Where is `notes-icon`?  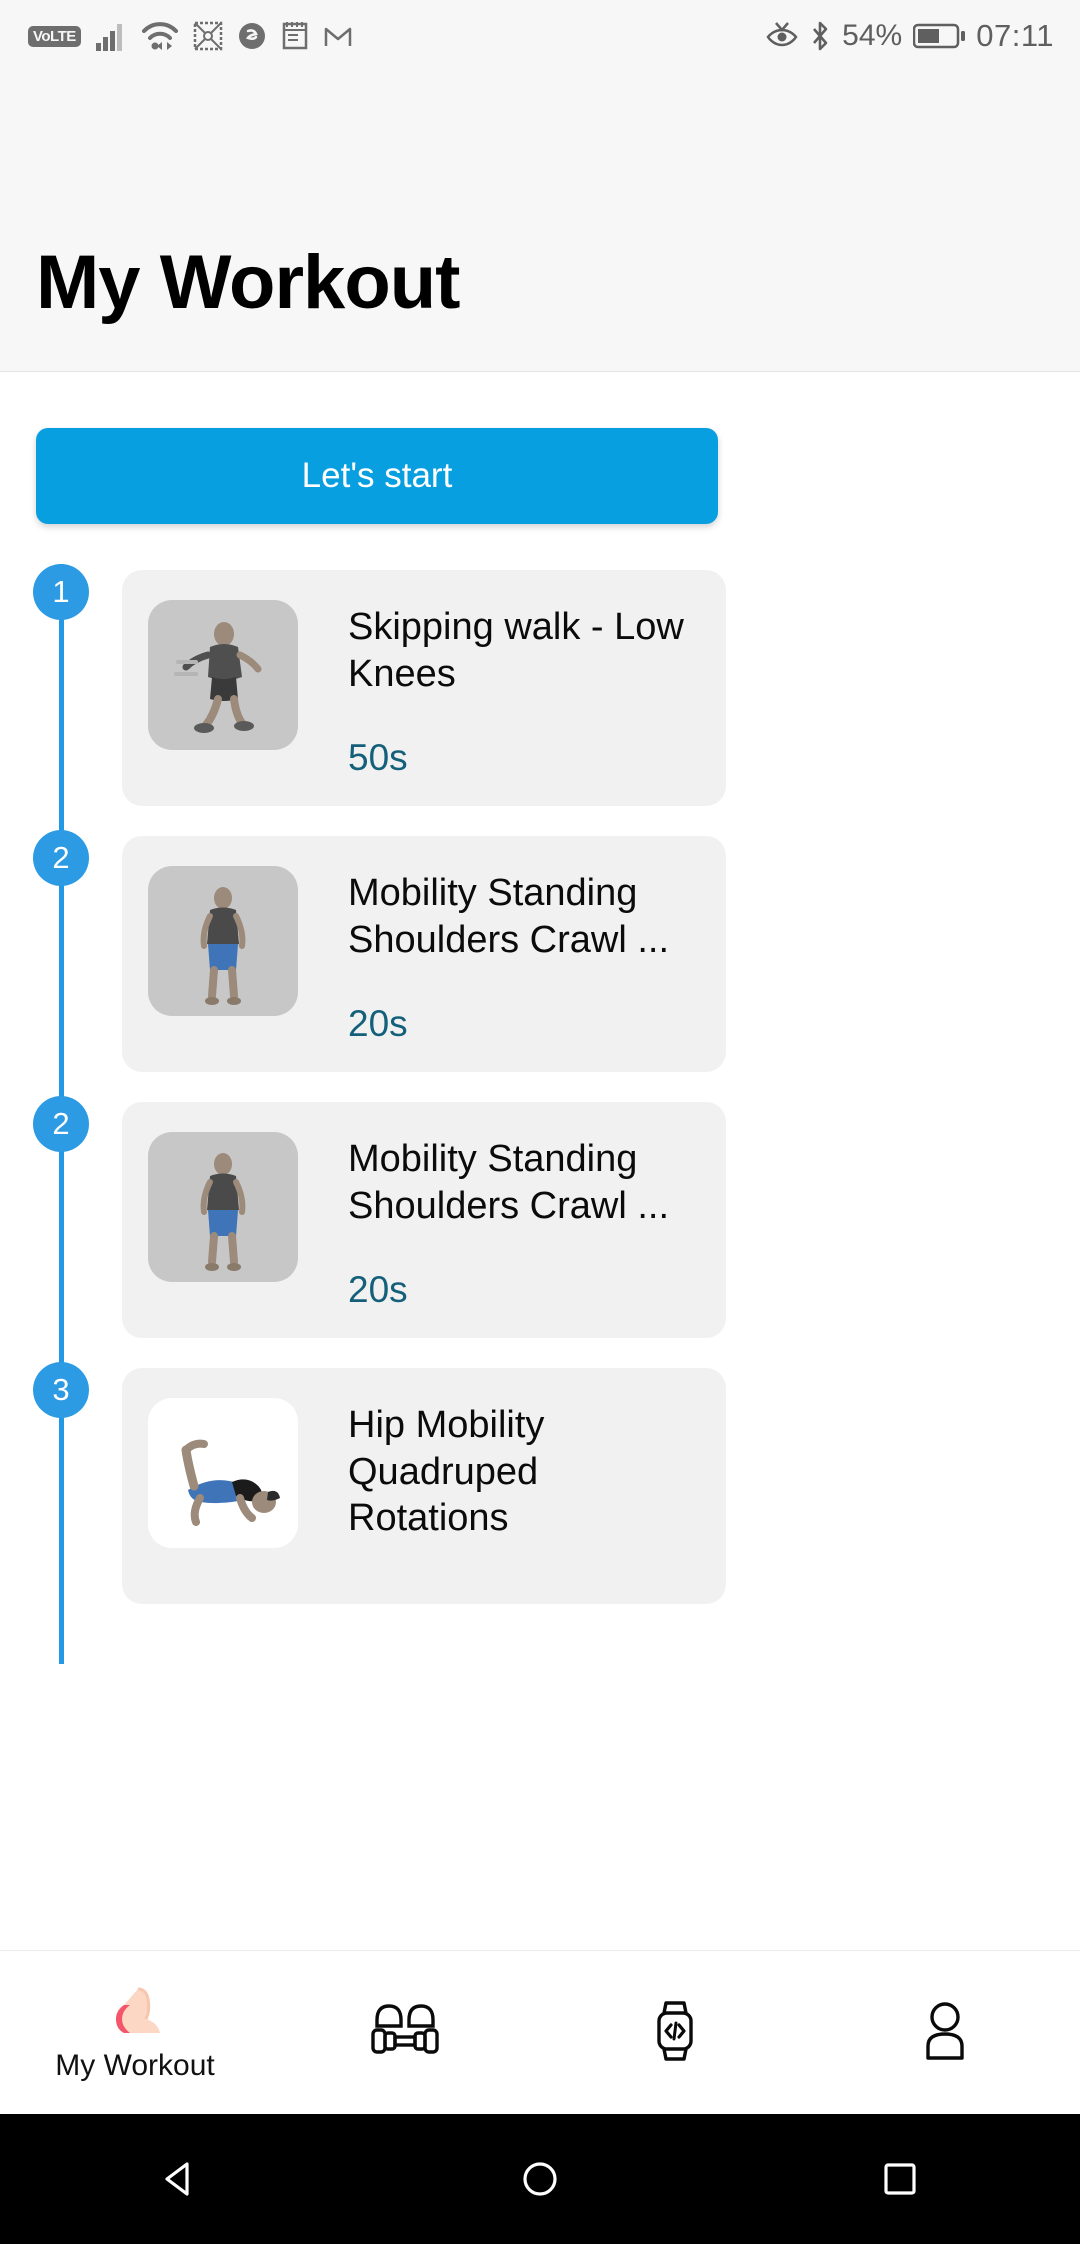
notes-icon is located at coordinates (295, 36).